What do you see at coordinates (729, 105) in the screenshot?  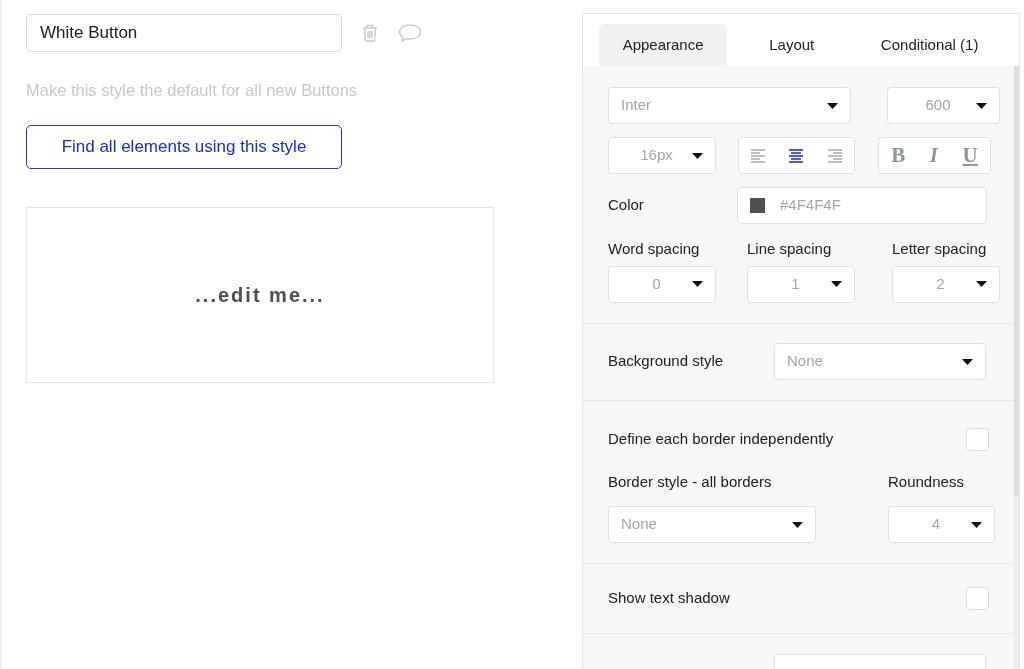 I see `font-dropdown: Inter` at bounding box center [729, 105].